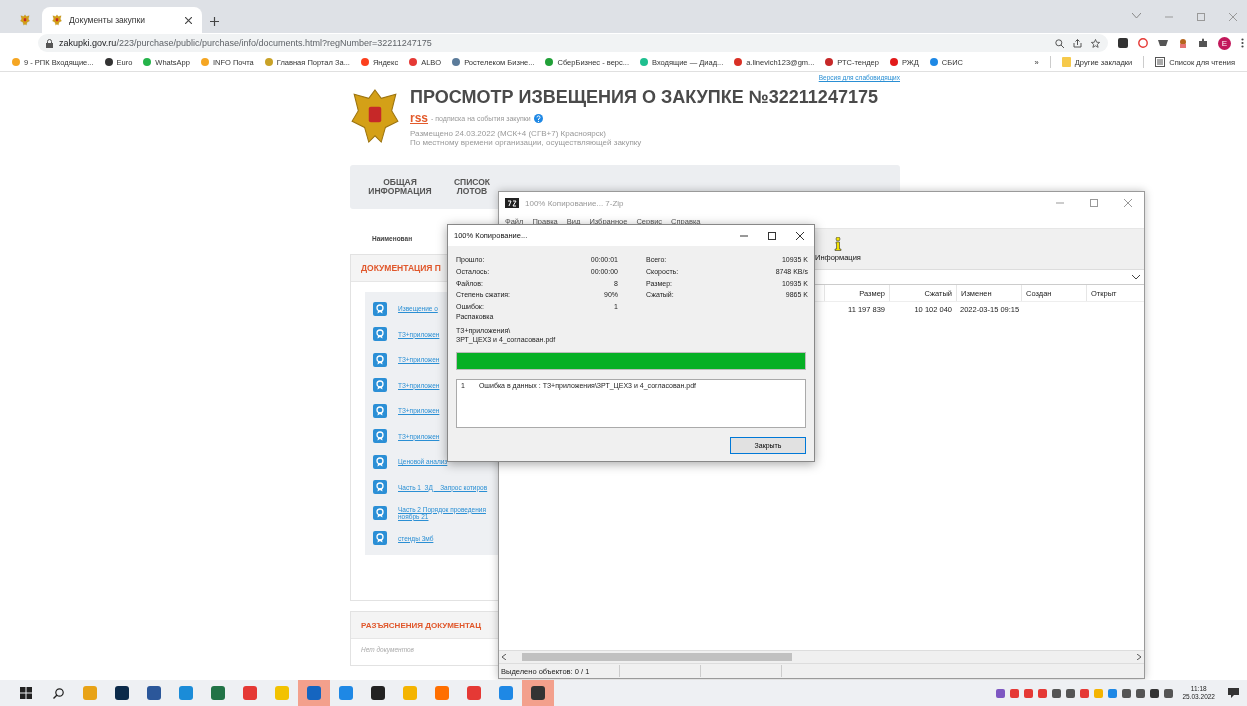 The image size is (1247, 706). I want to click on rss-link: rss, so click(419, 118).